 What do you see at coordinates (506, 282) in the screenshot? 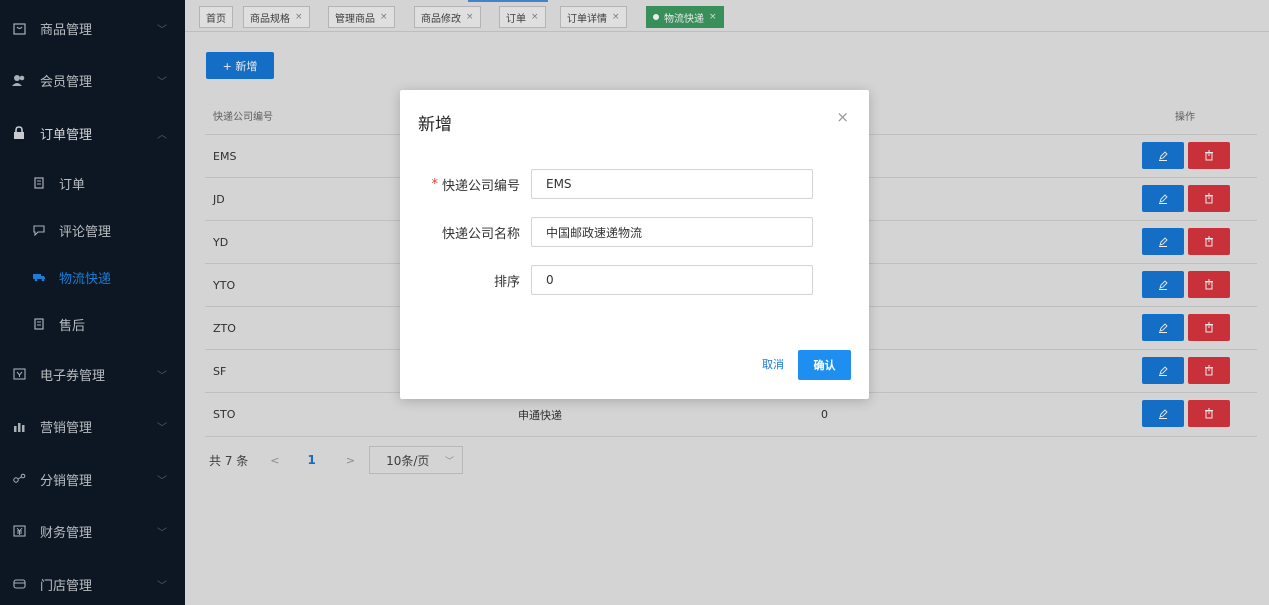
I see `sort-label-text: 排序` at bounding box center [506, 282].